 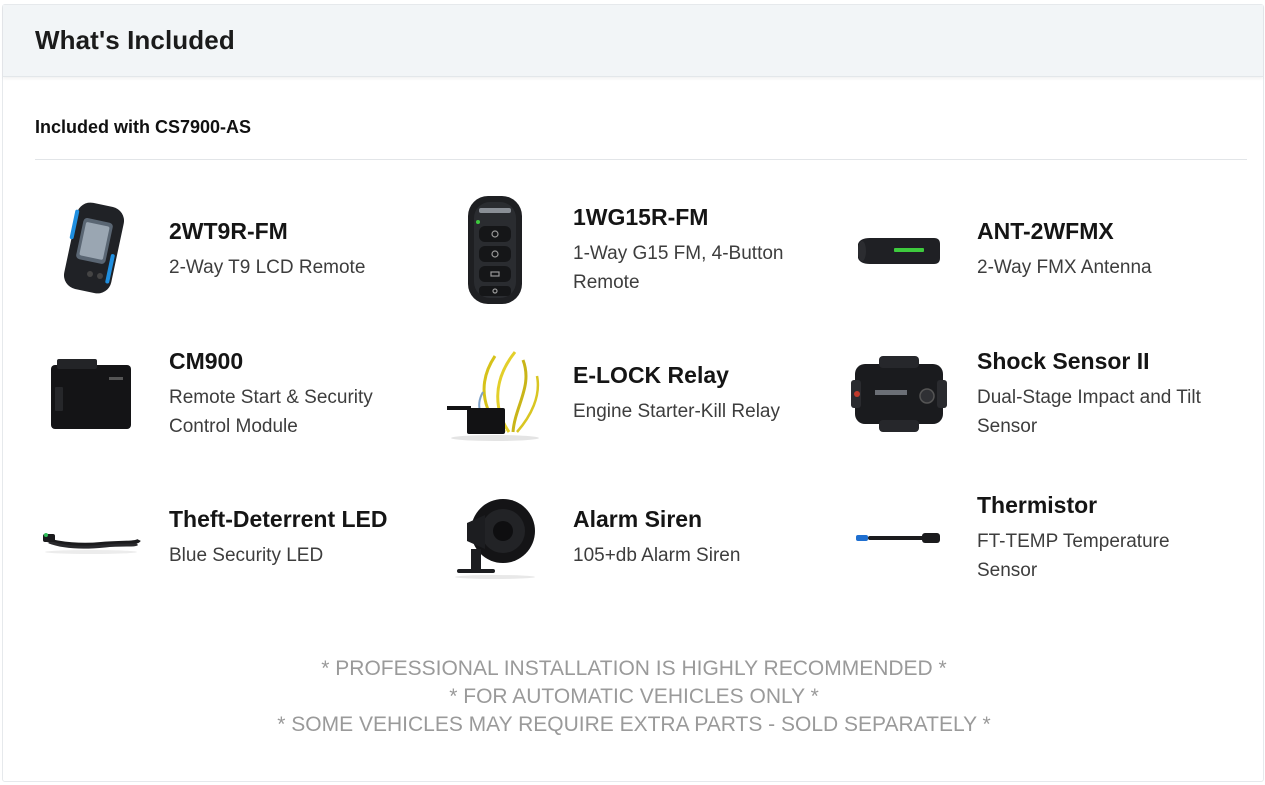 What do you see at coordinates (237, 538) in the screenshot?
I see `included-item: Theft-Deterrent LED Blue Security LED` at bounding box center [237, 538].